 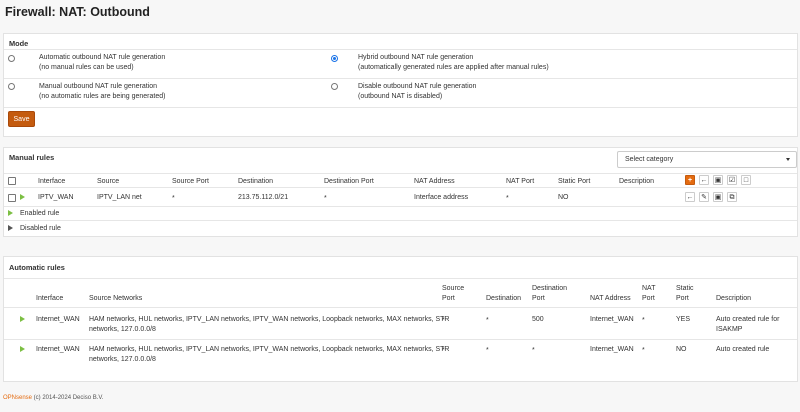 What do you see at coordinates (21, 119) in the screenshot?
I see `save-button: Save` at bounding box center [21, 119].